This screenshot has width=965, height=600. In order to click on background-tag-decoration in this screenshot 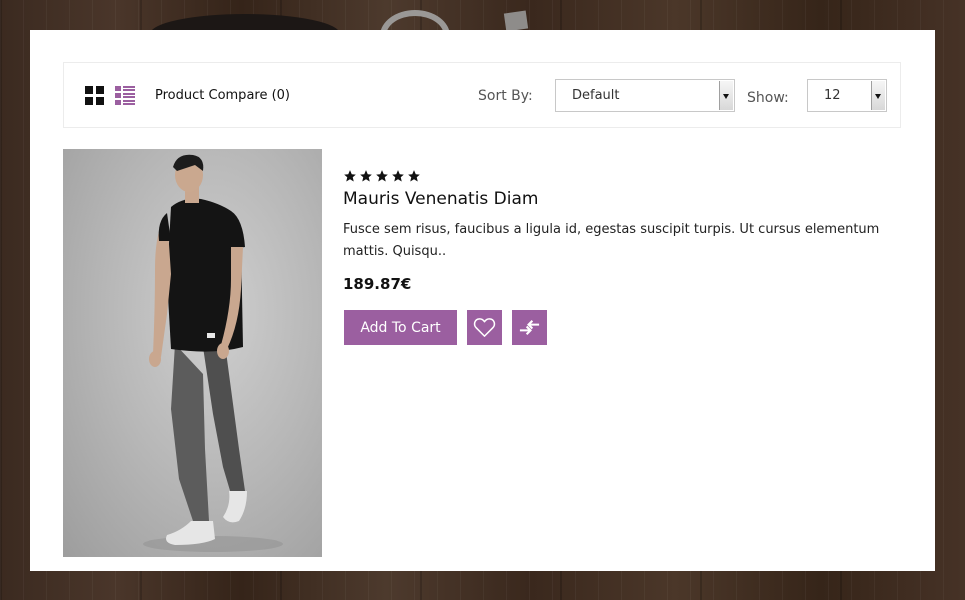, I will do `click(516, 21)`.